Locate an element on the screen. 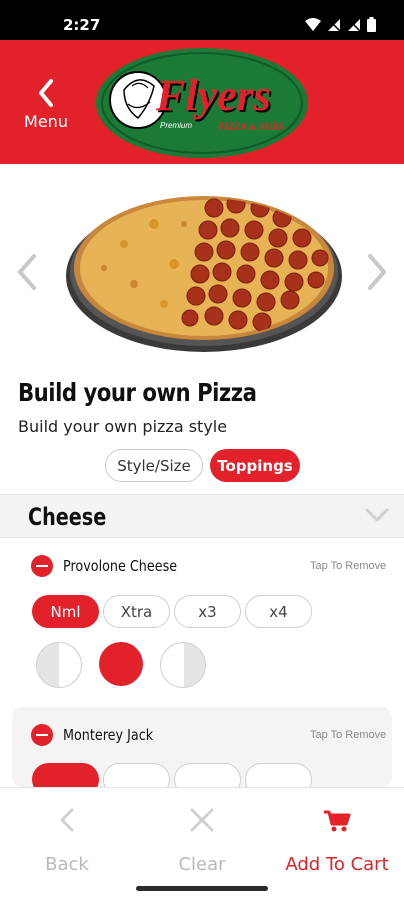  amount-label: x3 is located at coordinates (207, 611).